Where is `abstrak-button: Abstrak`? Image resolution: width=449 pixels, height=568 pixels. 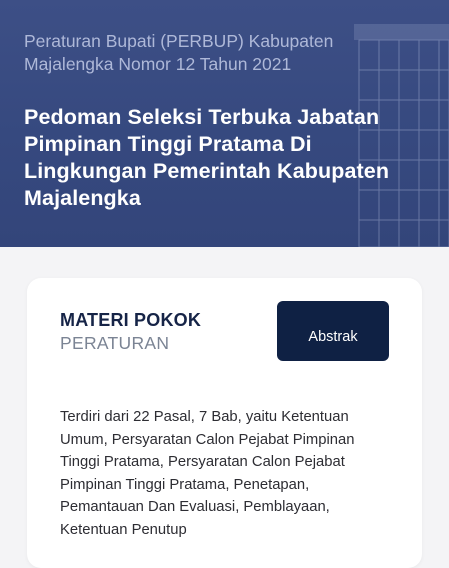
abstrak-button: Abstrak is located at coordinates (333, 331).